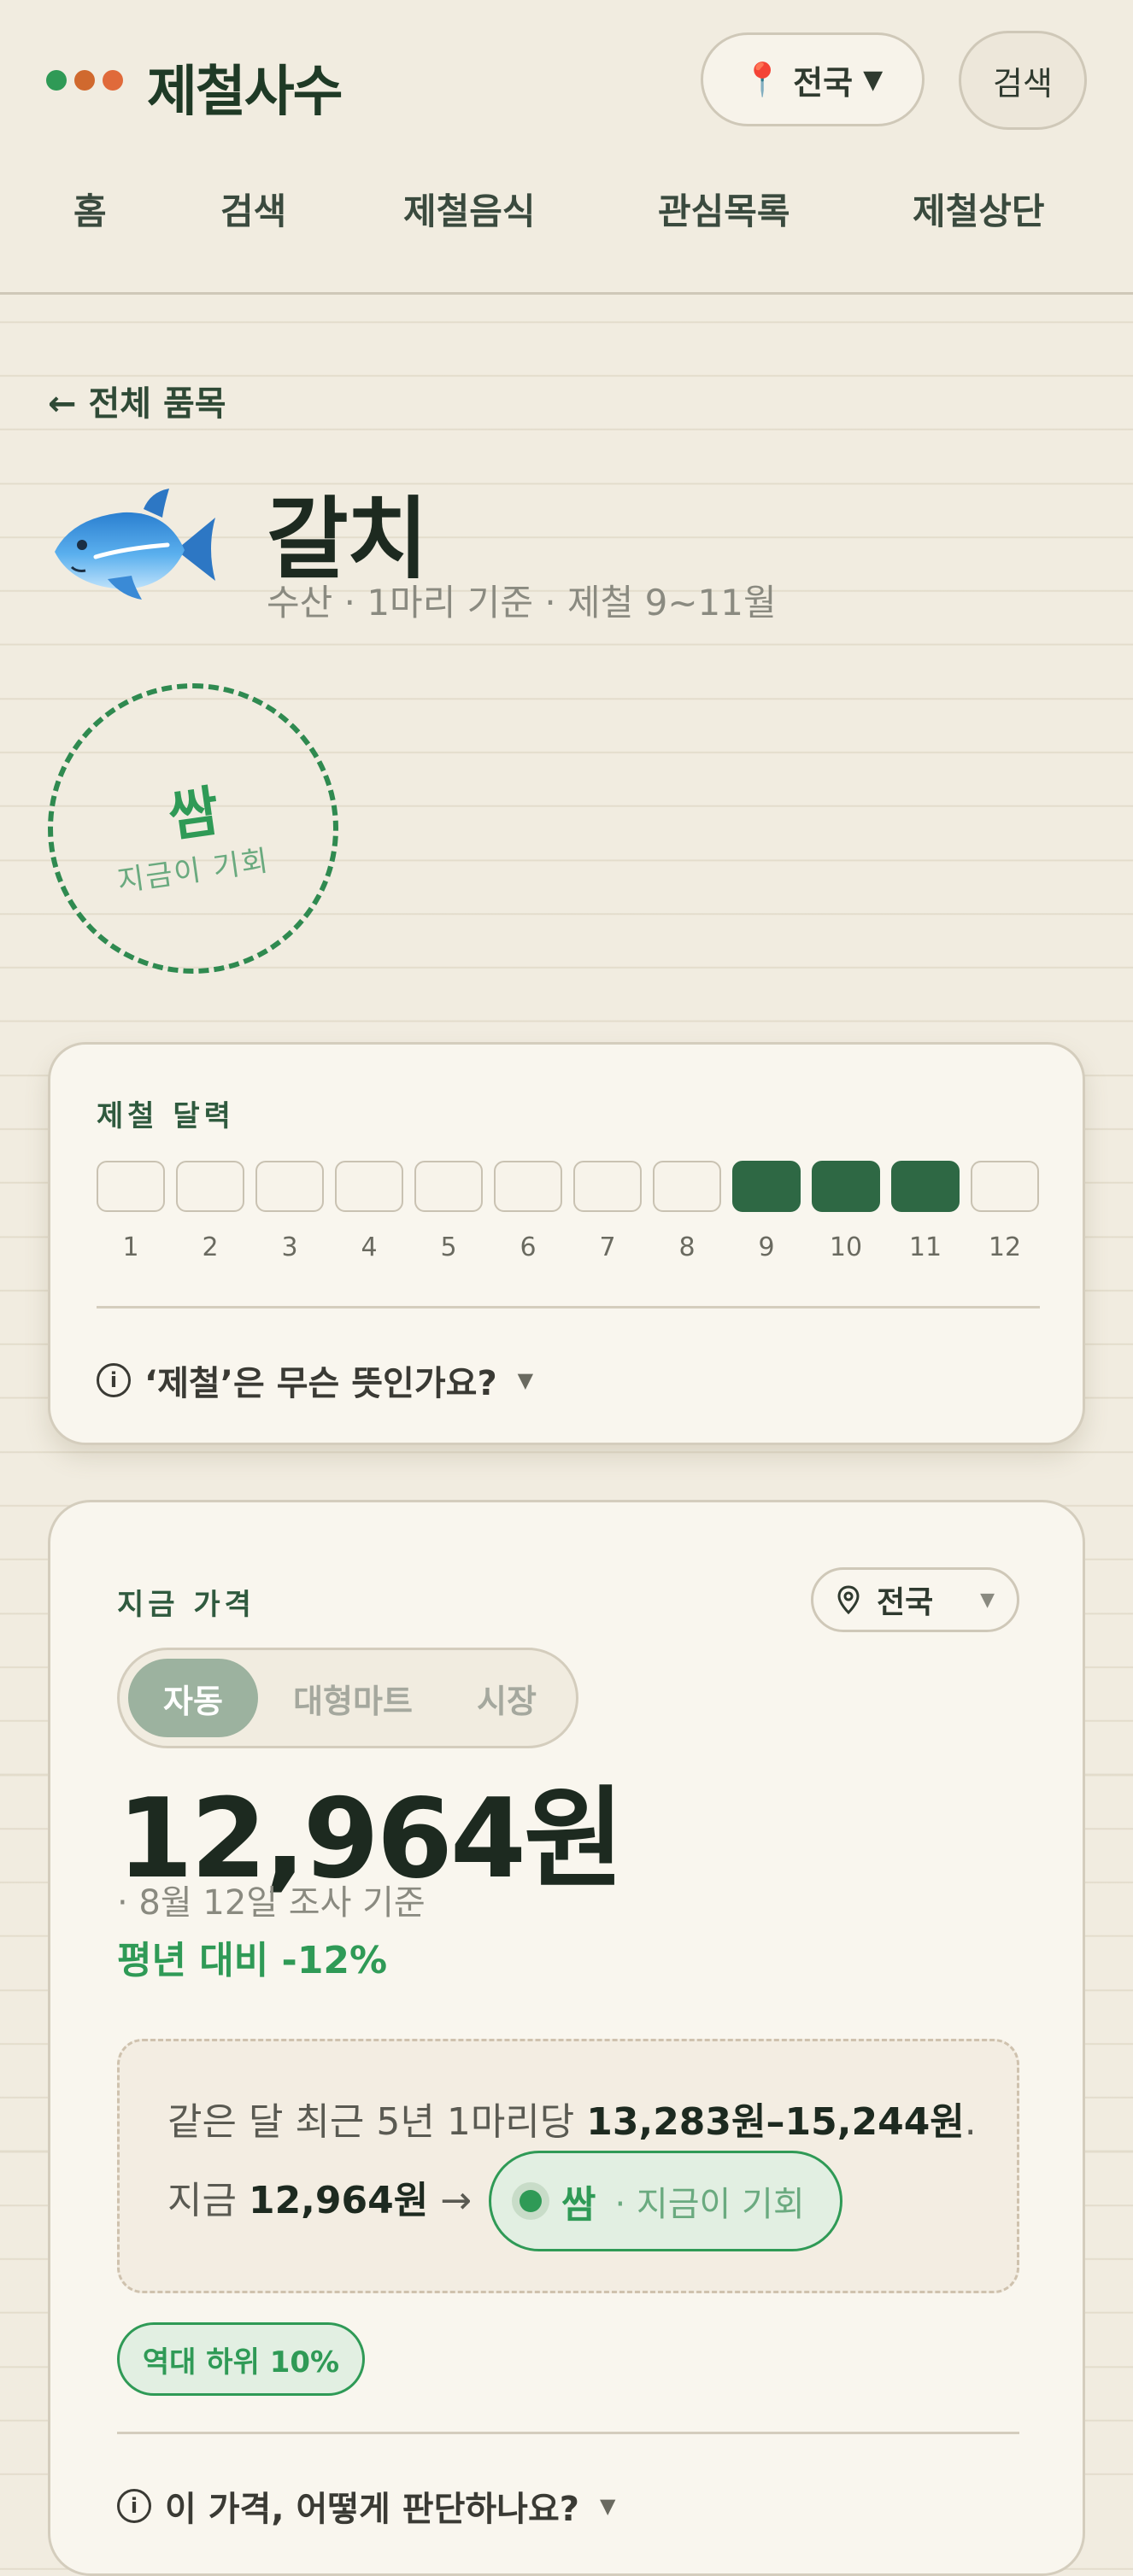  What do you see at coordinates (193, 828) in the screenshot?
I see `verdict-stamp: 쌈 지금이 기회` at bounding box center [193, 828].